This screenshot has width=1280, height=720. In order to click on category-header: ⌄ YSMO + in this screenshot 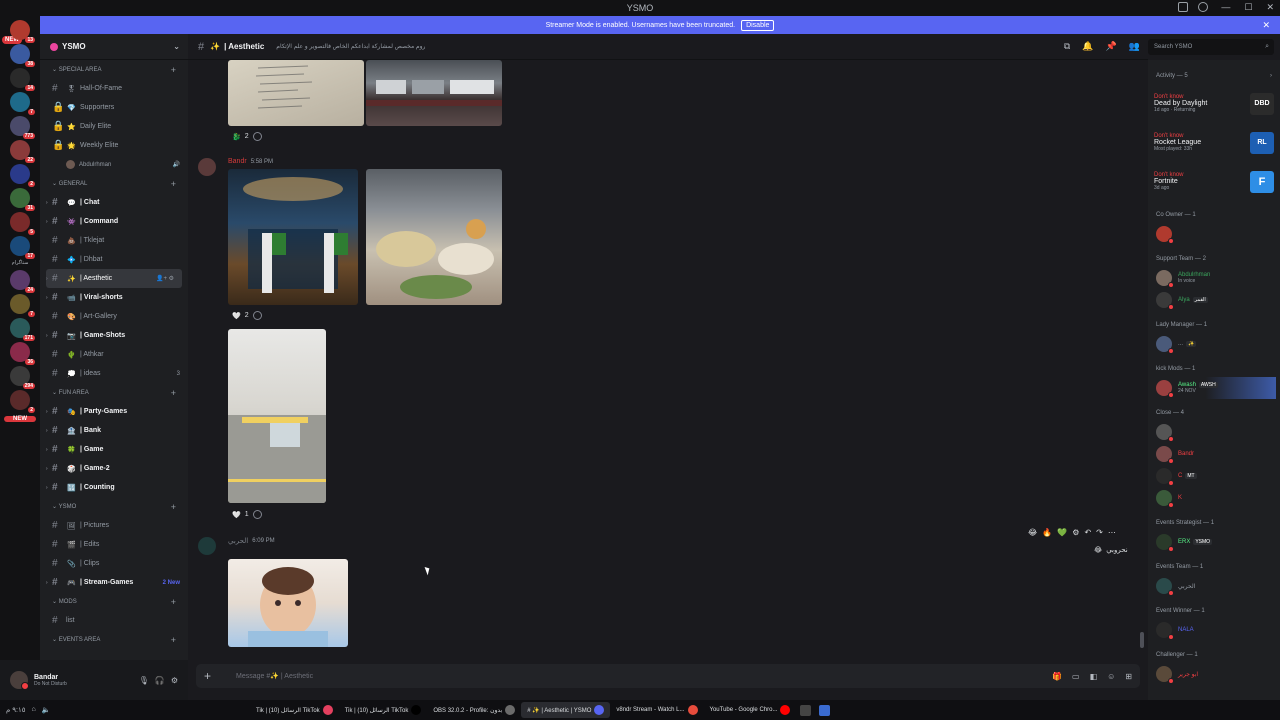, I will do `click(114, 506)`.